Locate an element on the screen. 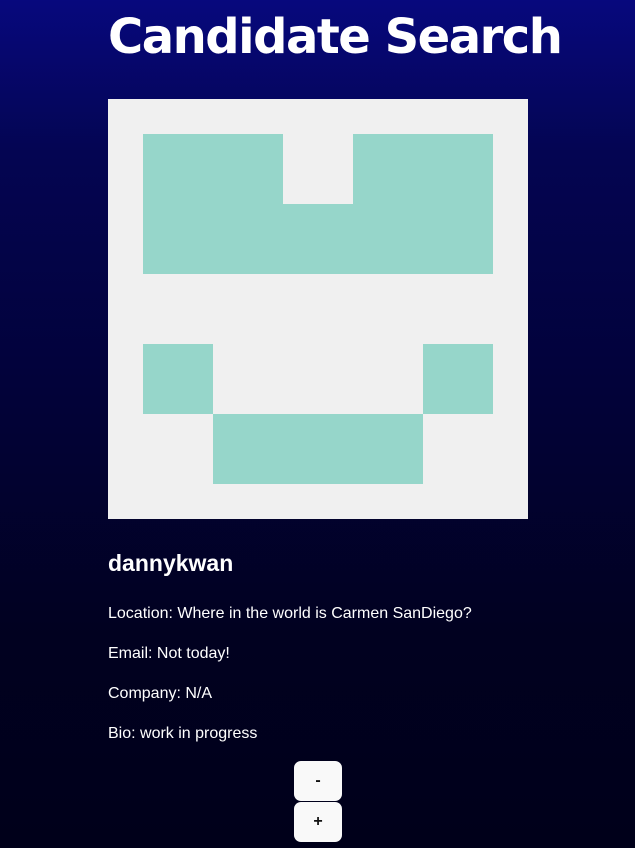 The image size is (635, 848). candidate-bio: Bio: work in progress is located at coordinates (183, 733).